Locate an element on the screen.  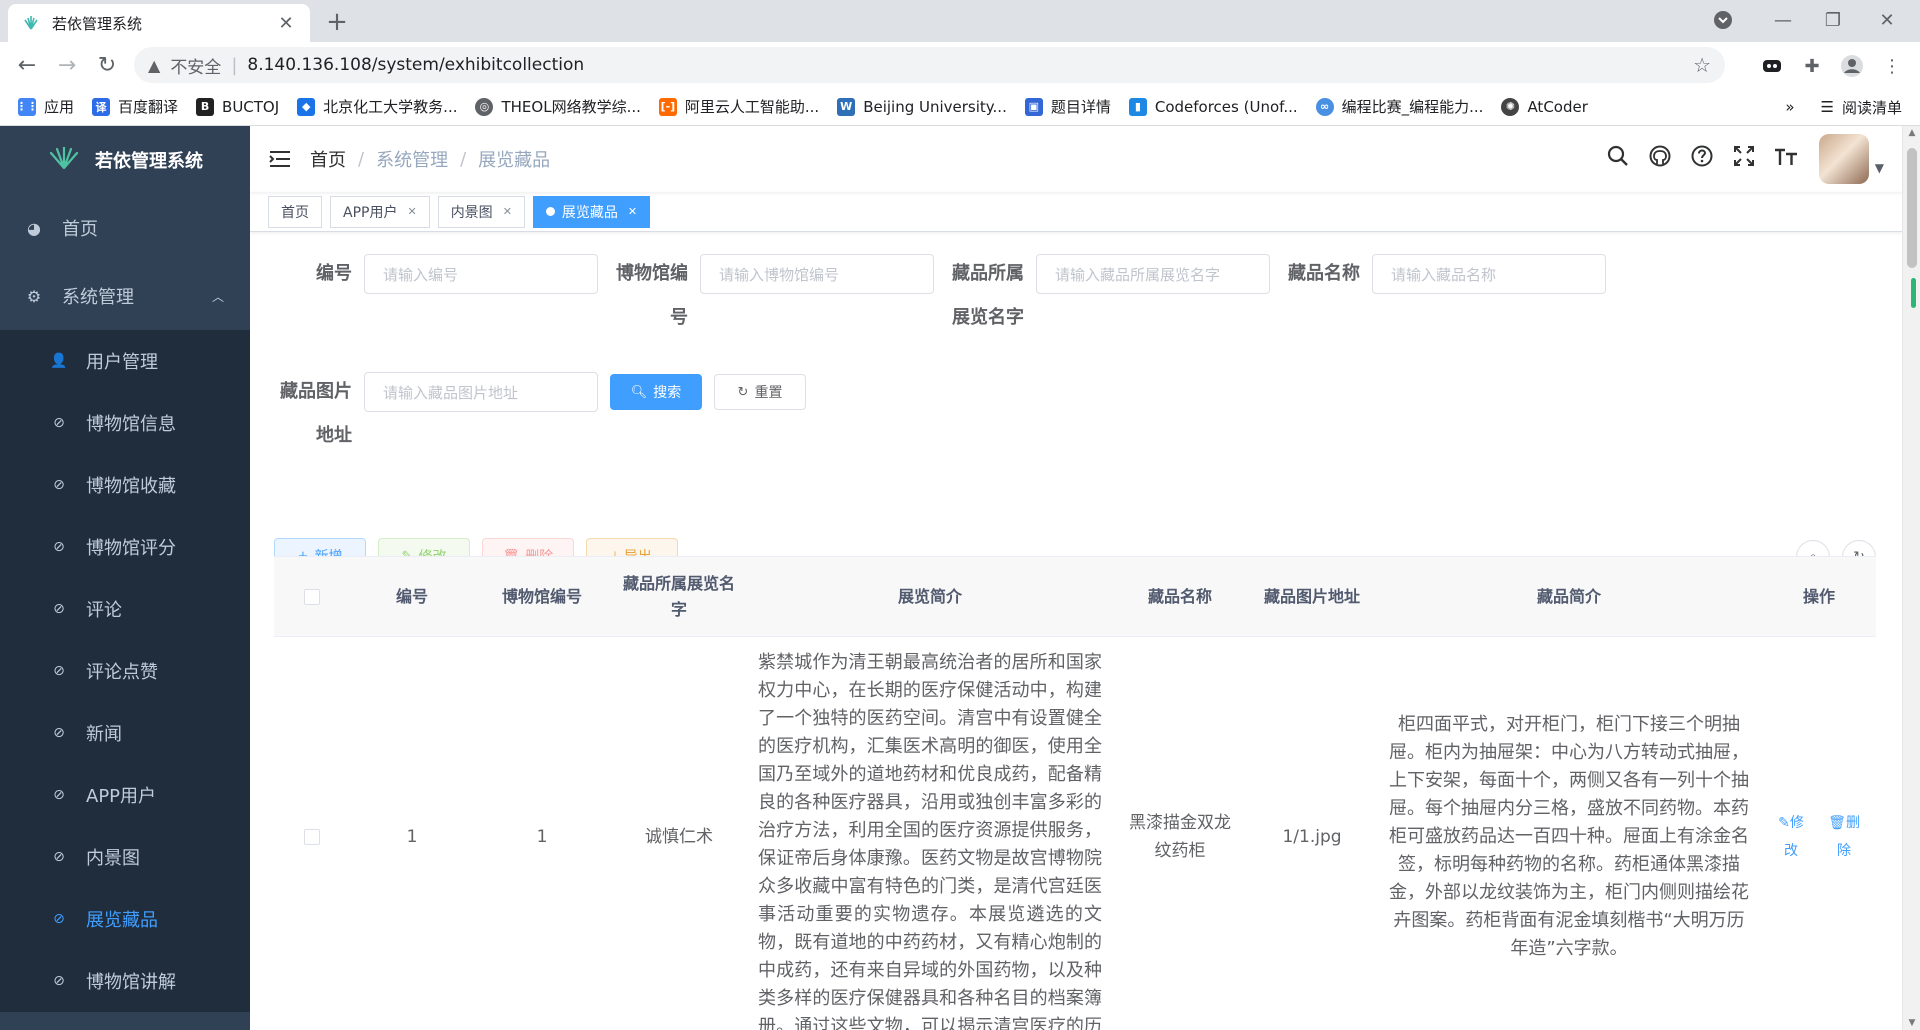
bookmark-atcoder: ✺ AtCoder is located at coordinates (1544, 106).